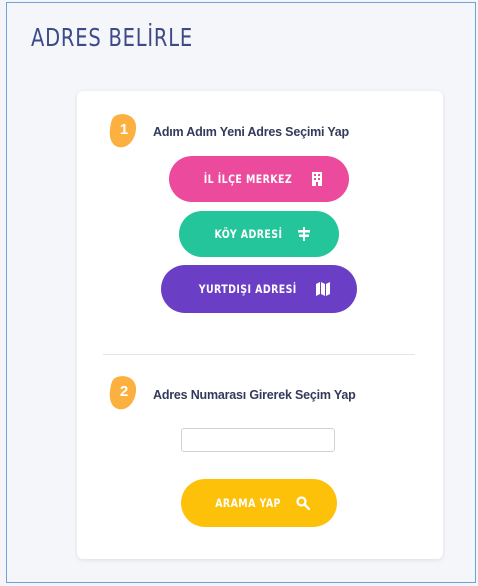 The width and height of the screenshot is (478, 586). Describe the element at coordinates (251, 132) in the screenshot. I see `step-1-label: Adım Adım Yeni Adres Seçimi Yap` at that location.